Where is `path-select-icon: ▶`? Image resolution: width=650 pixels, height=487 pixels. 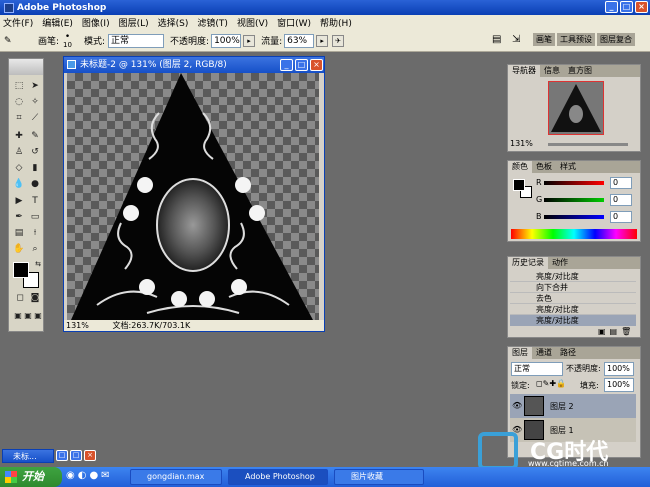
path-select-icon: ▶ is located at coordinates (19, 201).